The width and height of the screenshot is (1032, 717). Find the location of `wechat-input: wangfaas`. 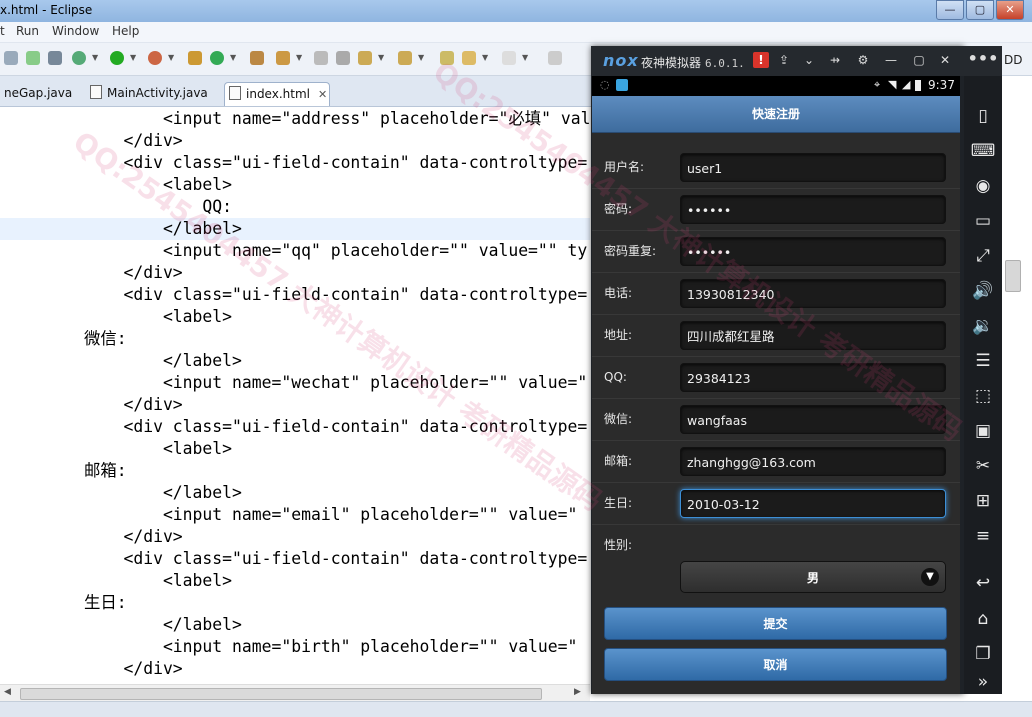

wechat-input: wangfaas is located at coordinates (813, 419).